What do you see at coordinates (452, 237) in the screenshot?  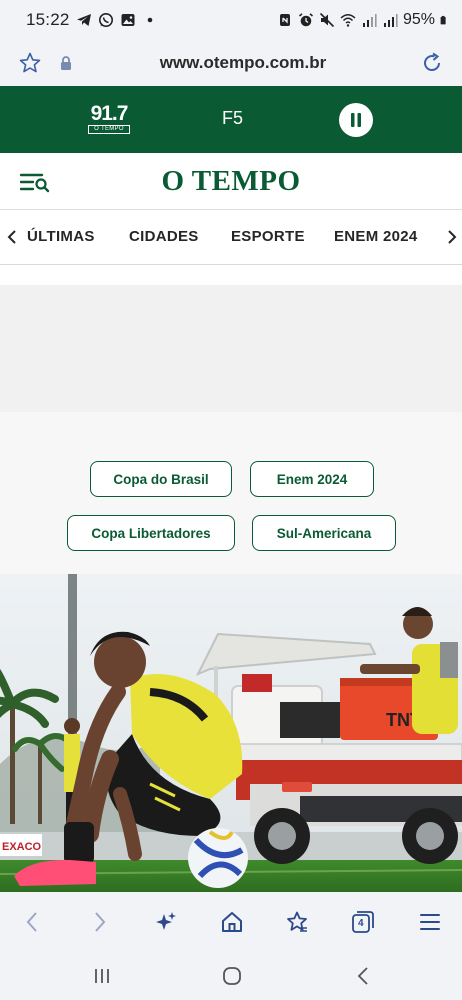 I see `nav-scroll-right-icon` at bounding box center [452, 237].